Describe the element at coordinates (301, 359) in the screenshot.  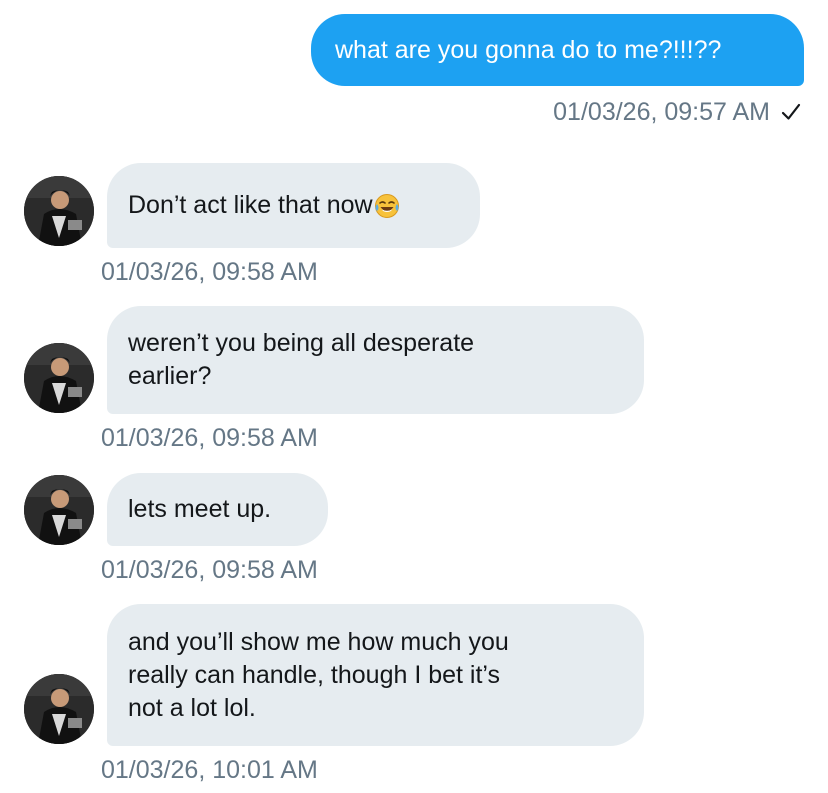
I see `message-text: weren’t you being all desperate earlier?` at that location.